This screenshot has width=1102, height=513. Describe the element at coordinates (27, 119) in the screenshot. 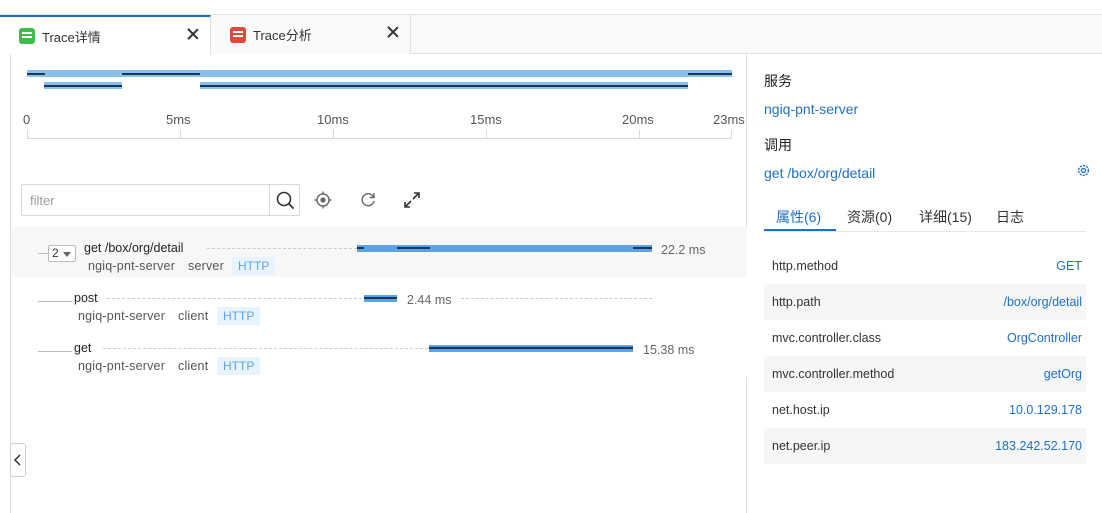

I see `tick-label: 0` at that location.